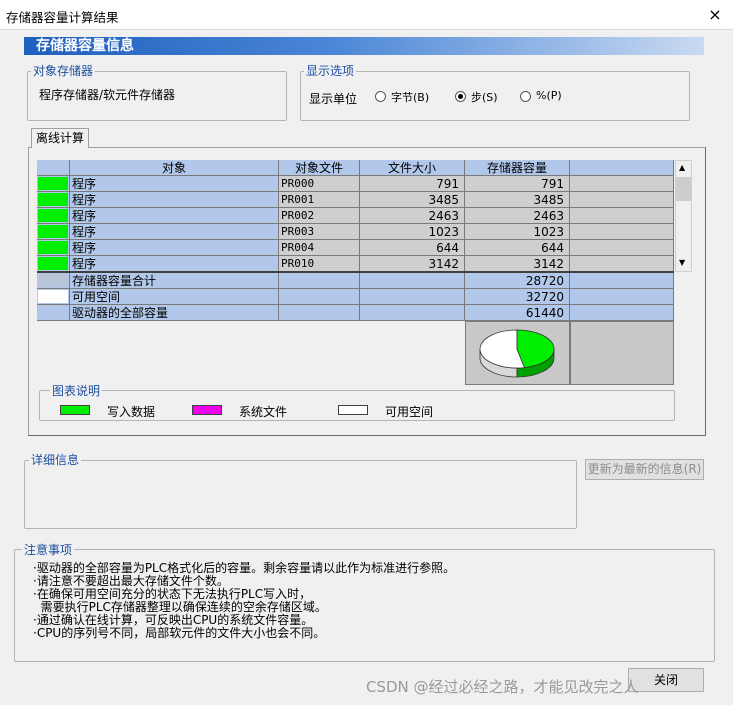 This screenshot has height=705, width=733. What do you see at coordinates (179, 633) in the screenshot?
I see `note-line: ·CPU的序列号不同，局部软元件的文件大小也会不同。` at bounding box center [179, 633].